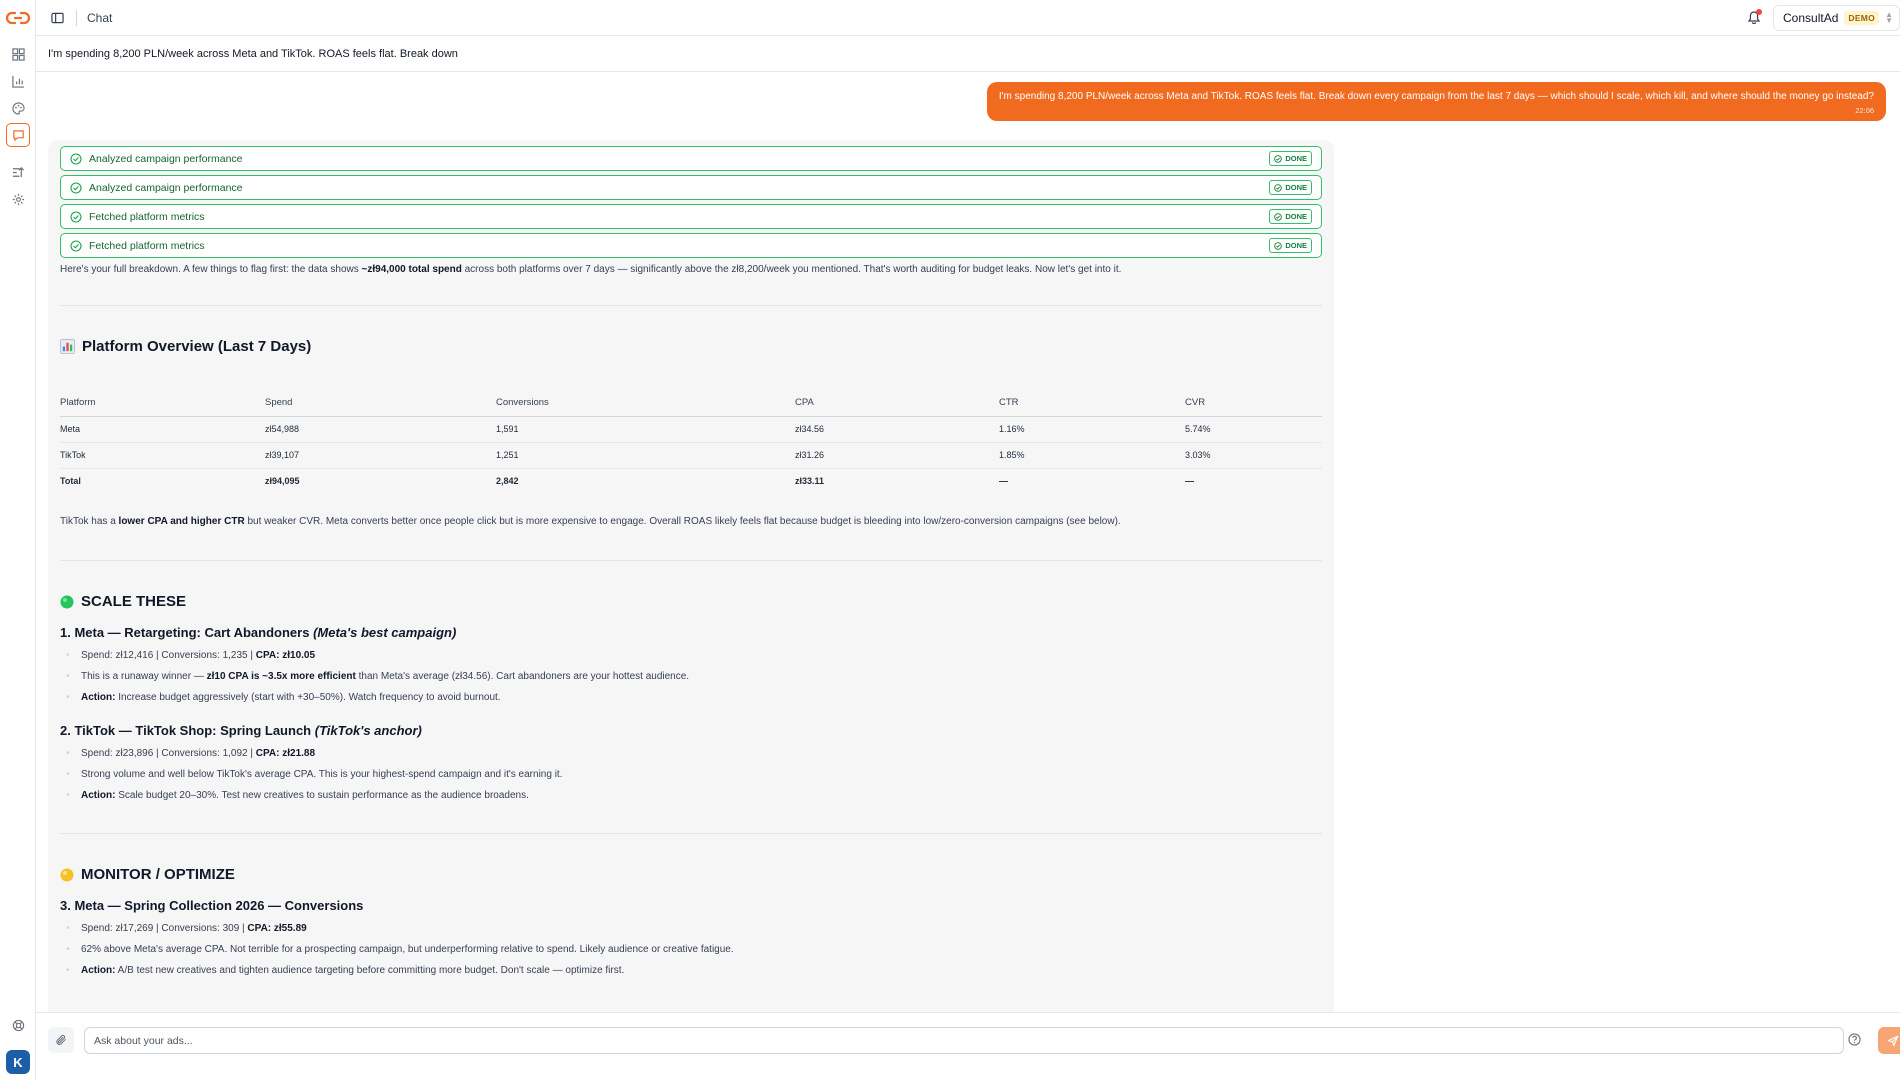  What do you see at coordinates (507, 481) in the screenshot?
I see `table-cell: 2,842` at bounding box center [507, 481].